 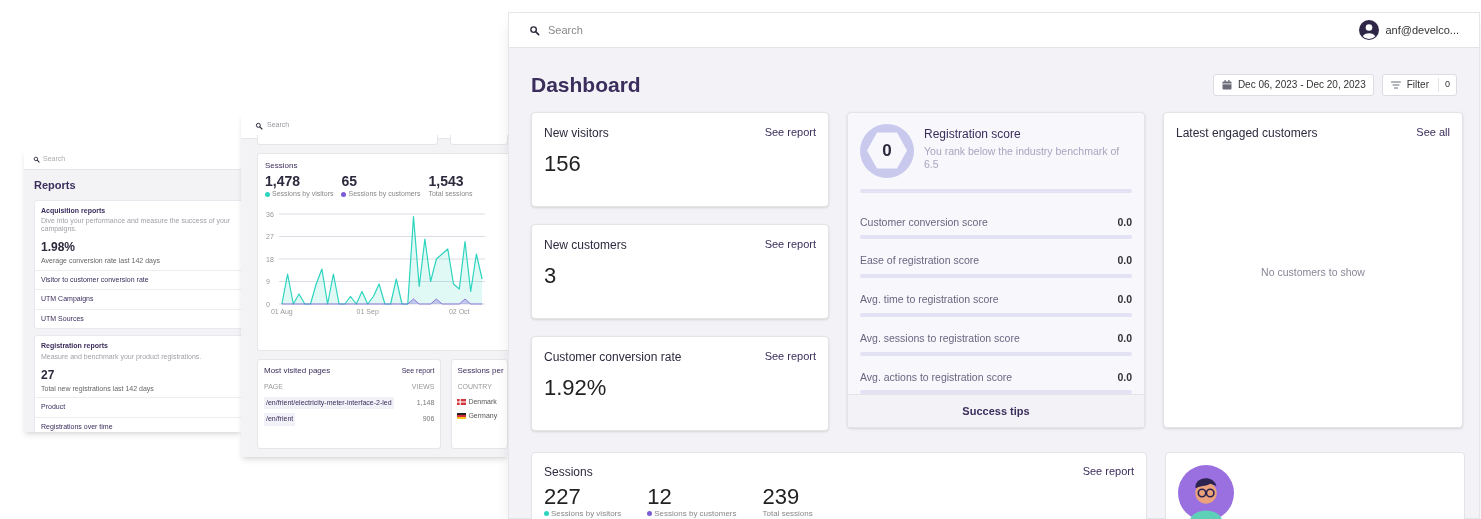 What do you see at coordinates (585, 245) in the screenshot?
I see `card-title: New customers` at bounding box center [585, 245].